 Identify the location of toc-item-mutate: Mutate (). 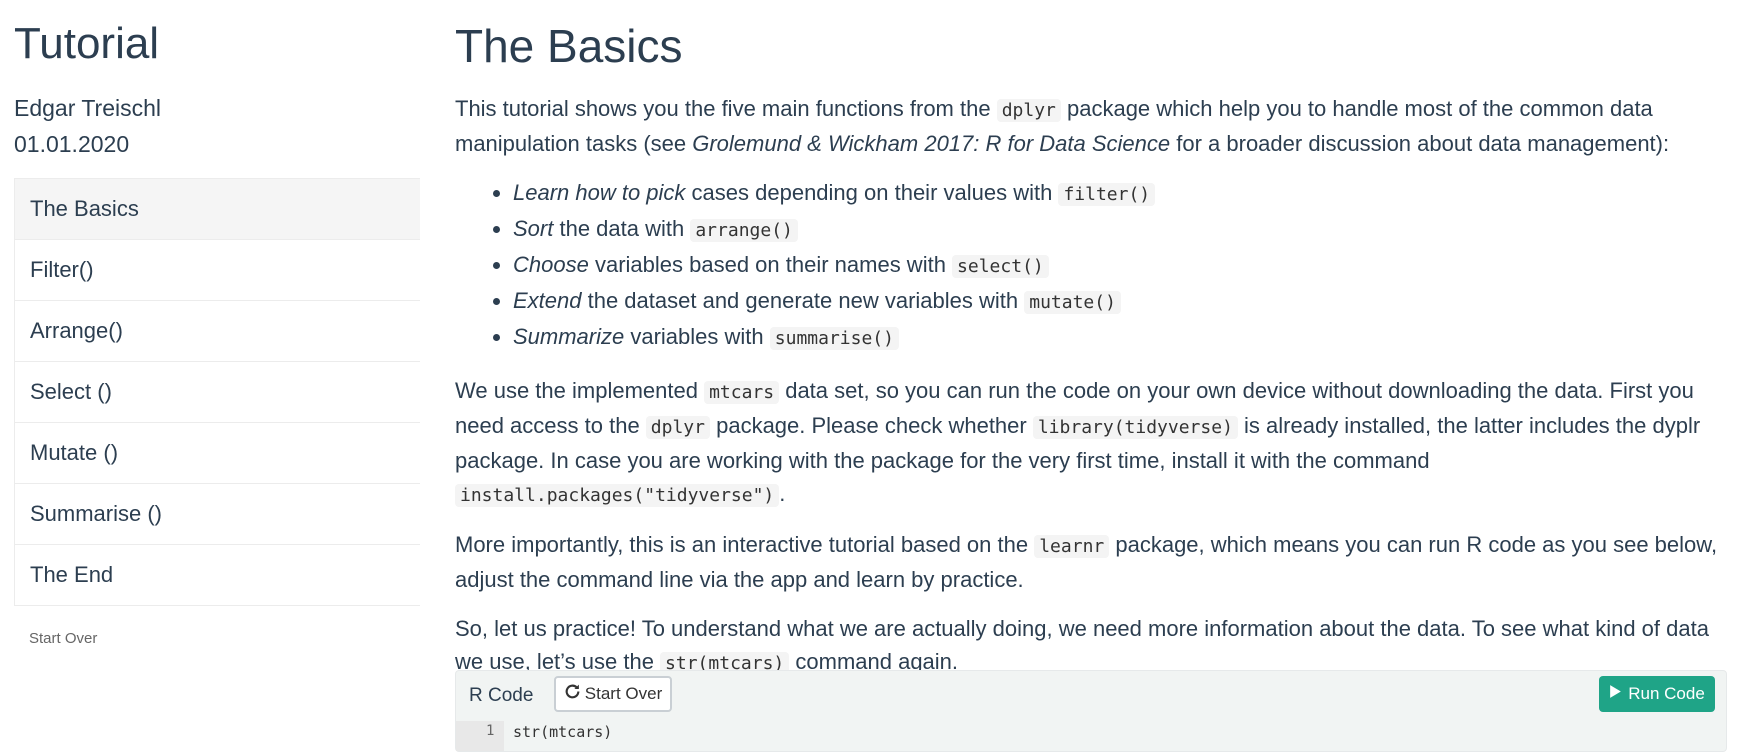
(217, 453).